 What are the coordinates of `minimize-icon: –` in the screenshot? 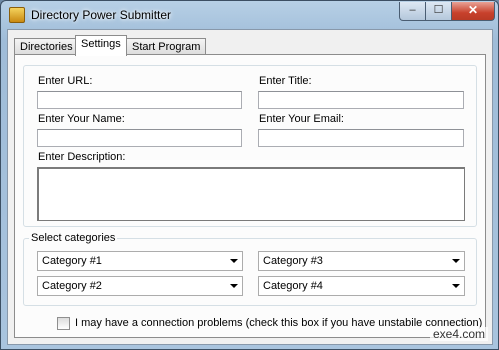 It's located at (412, 10).